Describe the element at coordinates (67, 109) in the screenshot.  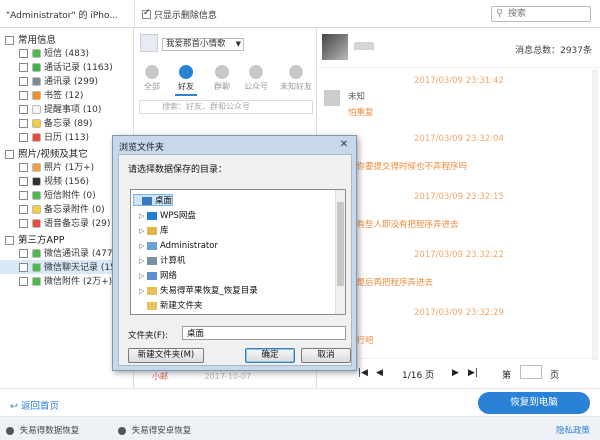
I see `tree-item: 提醒事项 (10)` at that location.